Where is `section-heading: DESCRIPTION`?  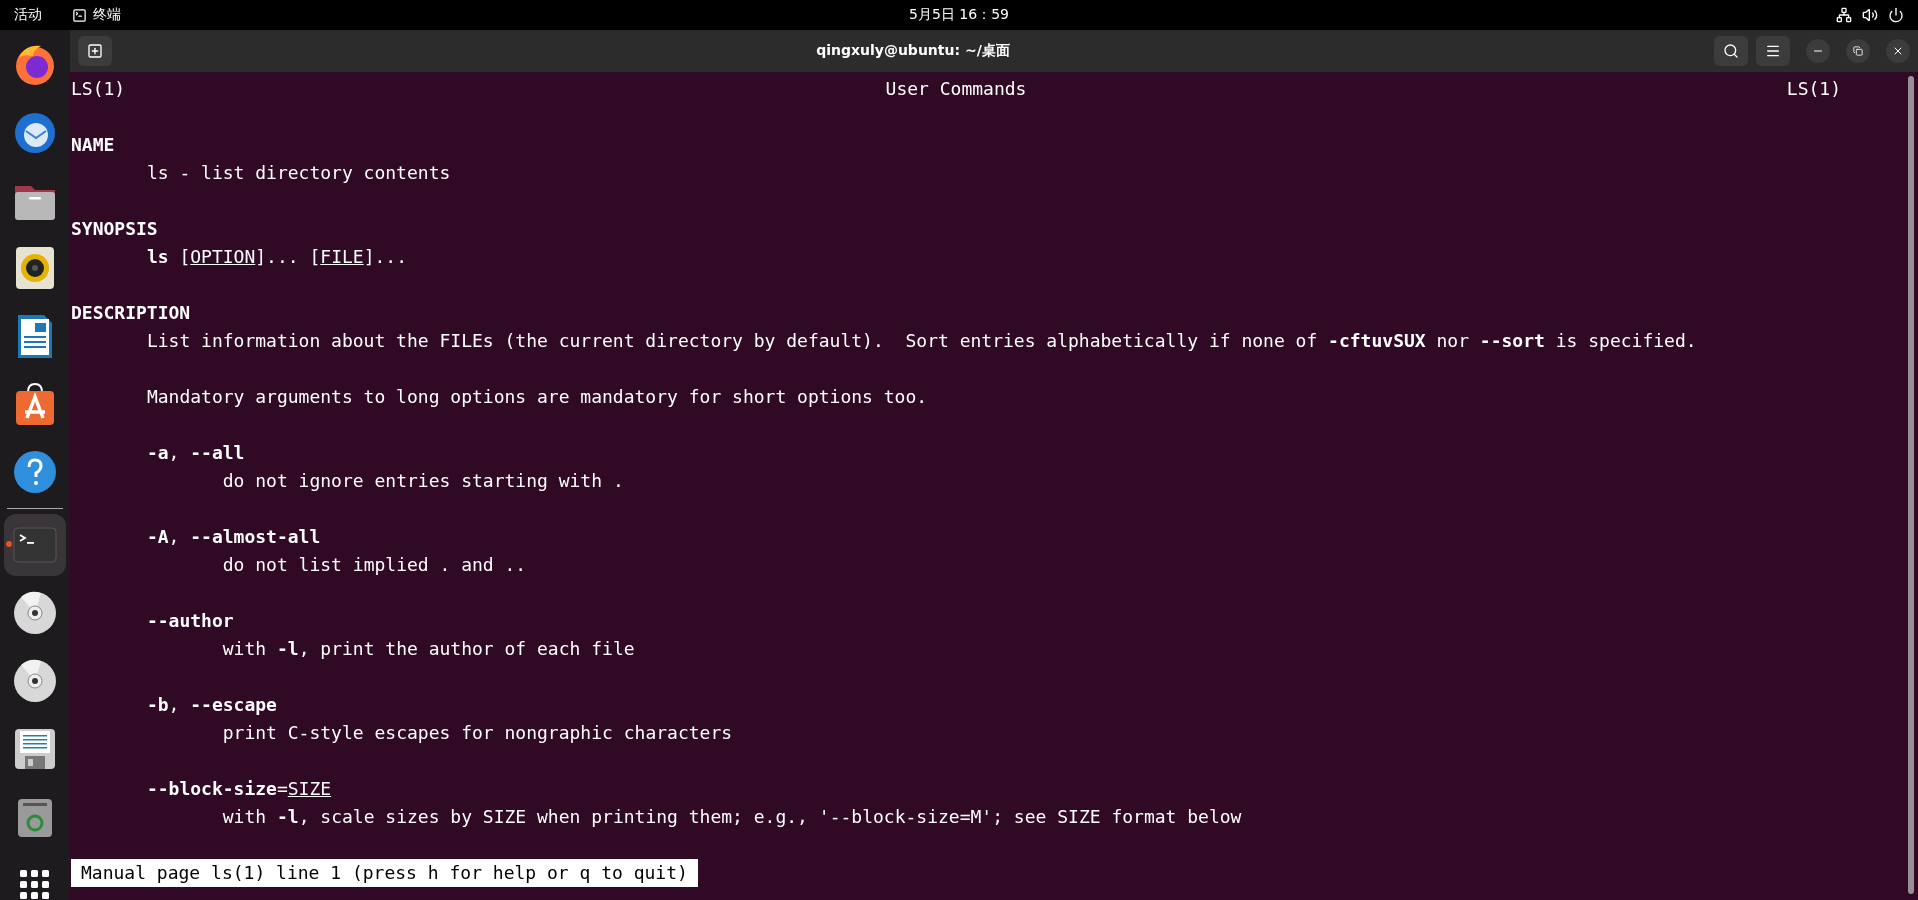 section-heading: DESCRIPTION is located at coordinates (131, 313).